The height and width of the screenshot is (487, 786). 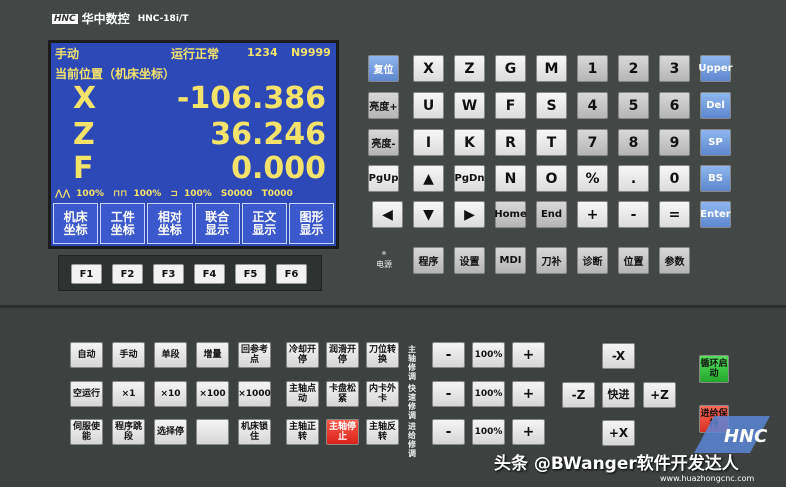 What do you see at coordinates (254, 355) in the screenshot?
I see `home-return-button: 回参考点` at bounding box center [254, 355].